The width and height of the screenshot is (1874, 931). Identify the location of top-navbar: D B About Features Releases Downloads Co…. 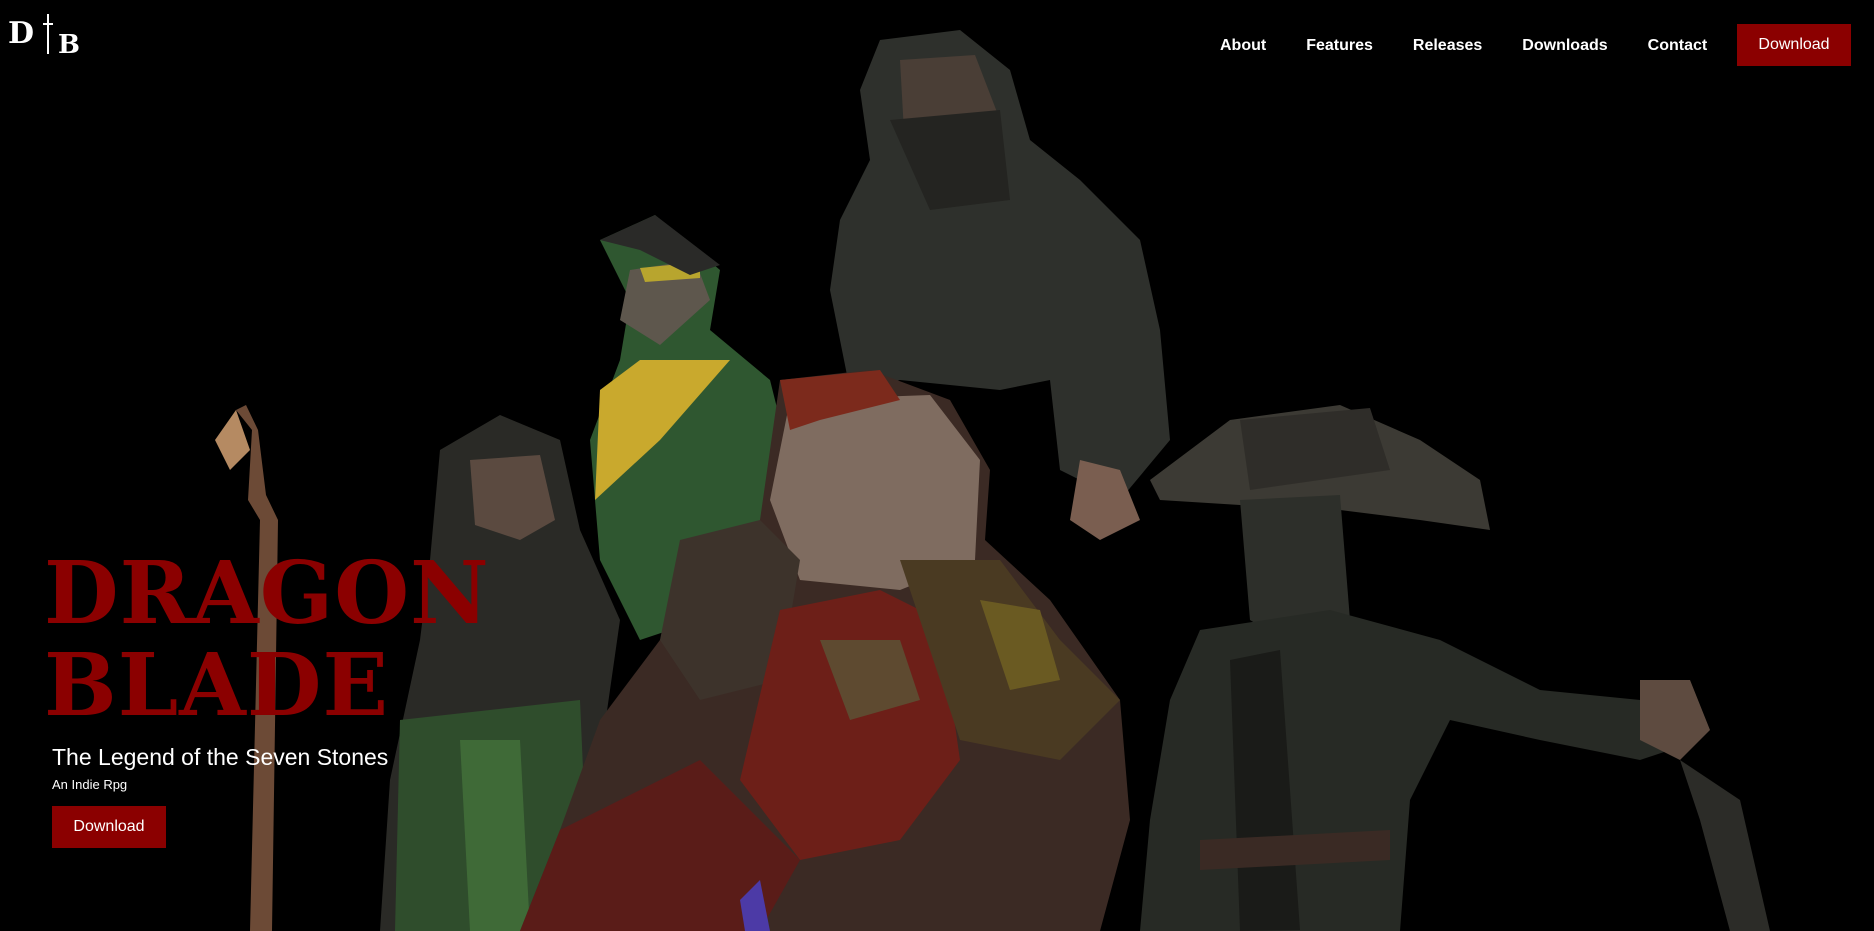
(937, 45).